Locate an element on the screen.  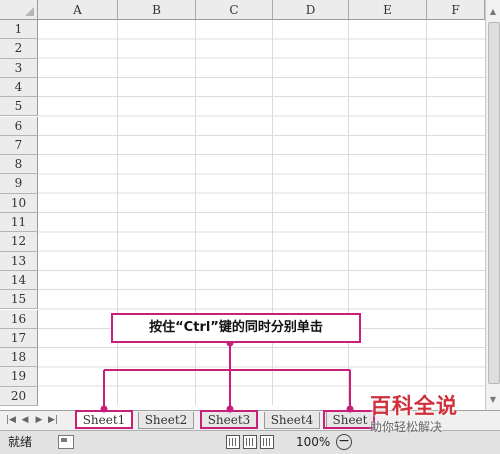
connector-dot-sheet1 is located at coordinates (104, 409).